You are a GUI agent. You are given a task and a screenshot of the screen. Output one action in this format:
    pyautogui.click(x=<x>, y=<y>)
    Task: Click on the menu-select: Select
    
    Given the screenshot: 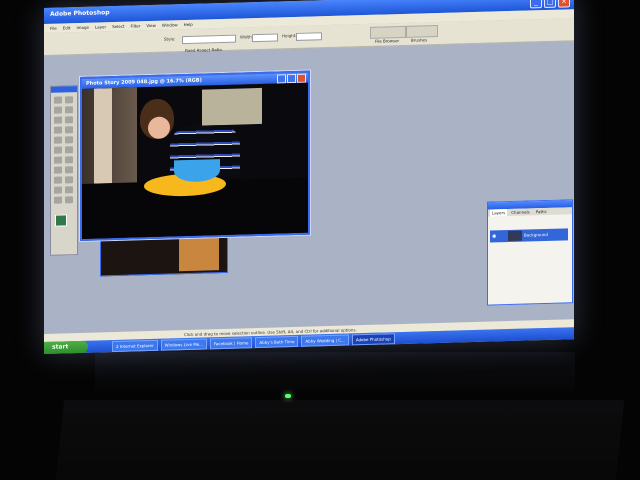 What is the action you would take?
    pyautogui.click(x=118, y=26)
    